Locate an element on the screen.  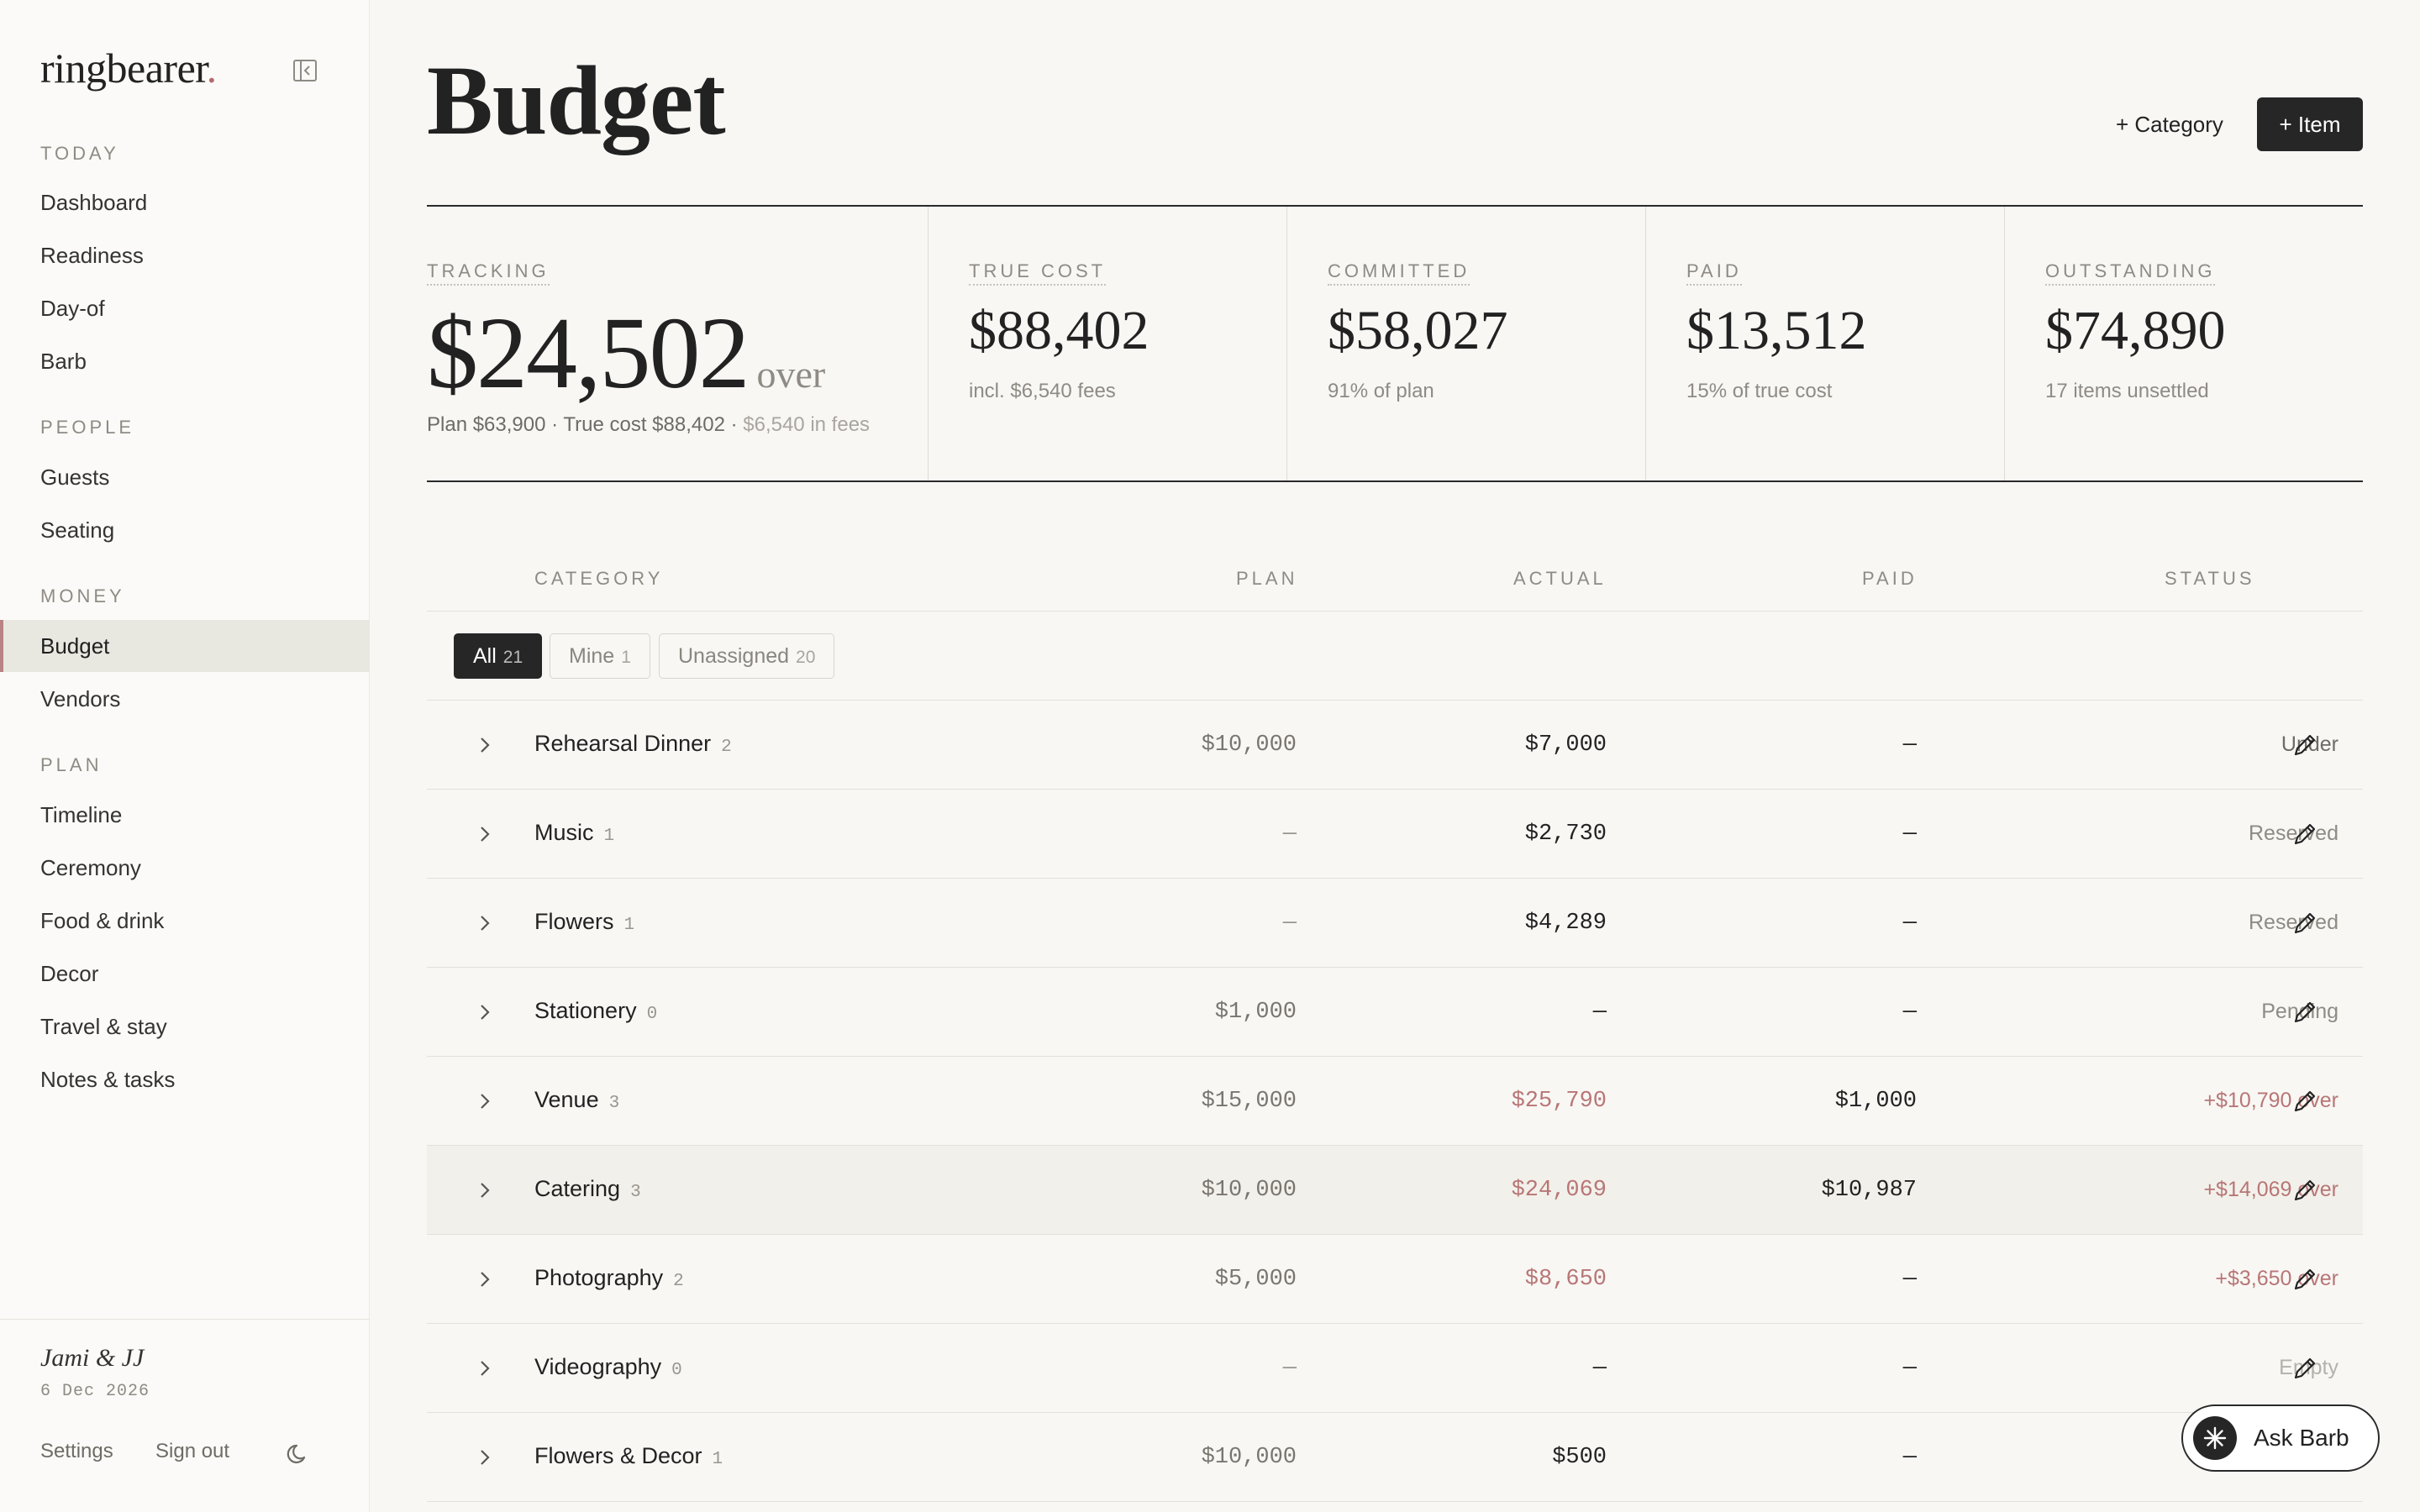
row-plan: $15,000 is located at coordinates (1249, 1101).